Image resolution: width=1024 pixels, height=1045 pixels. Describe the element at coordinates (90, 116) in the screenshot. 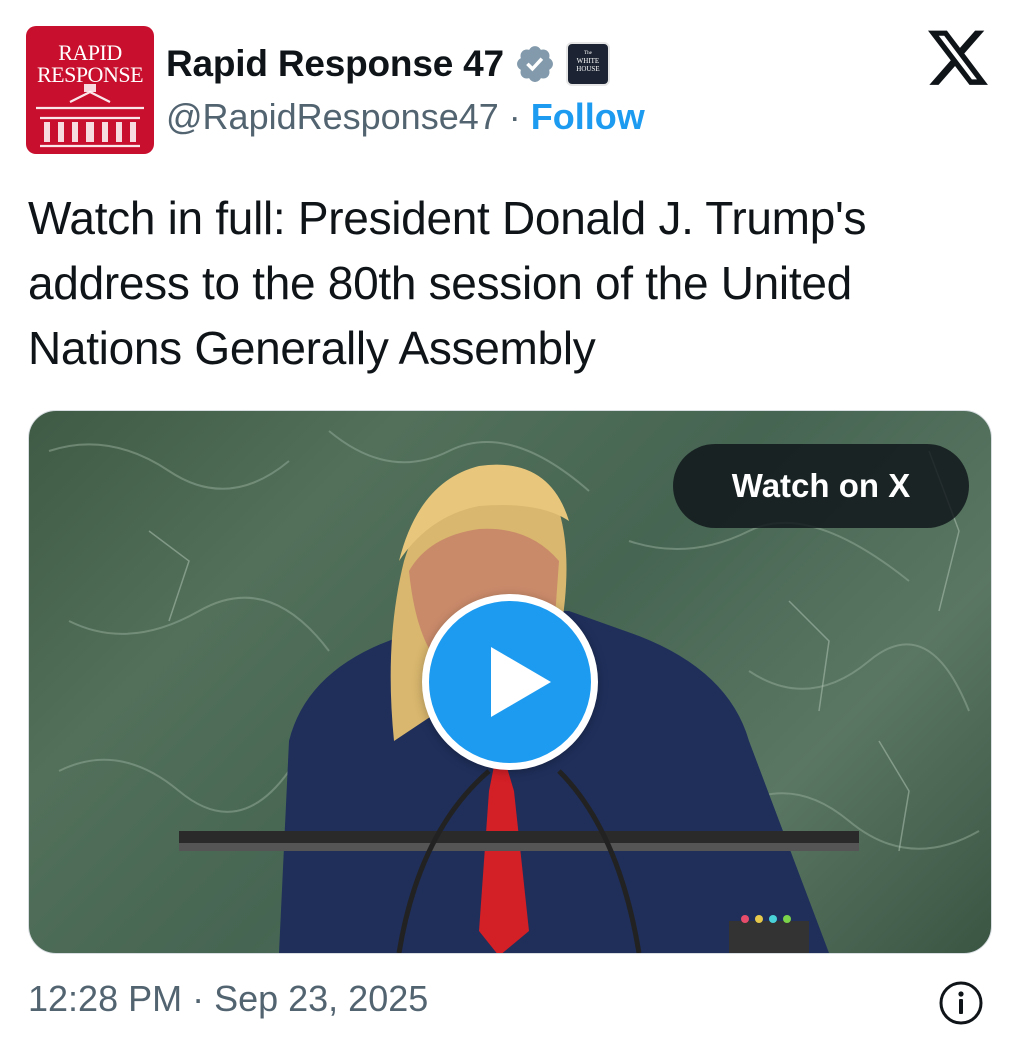

I see `white-house-icon` at that location.